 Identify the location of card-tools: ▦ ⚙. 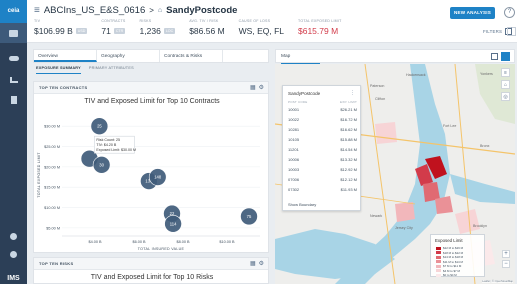
(257, 87).